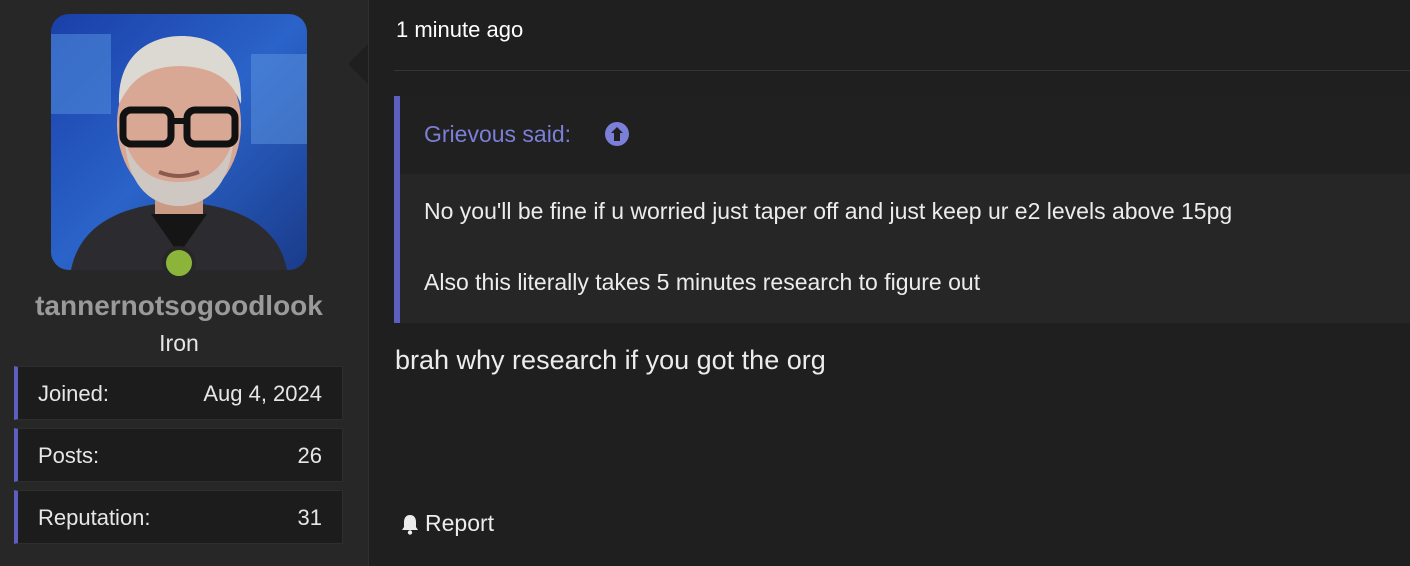 This screenshot has height=566, width=1410. Describe the element at coordinates (94, 517) in the screenshot. I see `stat-label: Reputation:` at that location.